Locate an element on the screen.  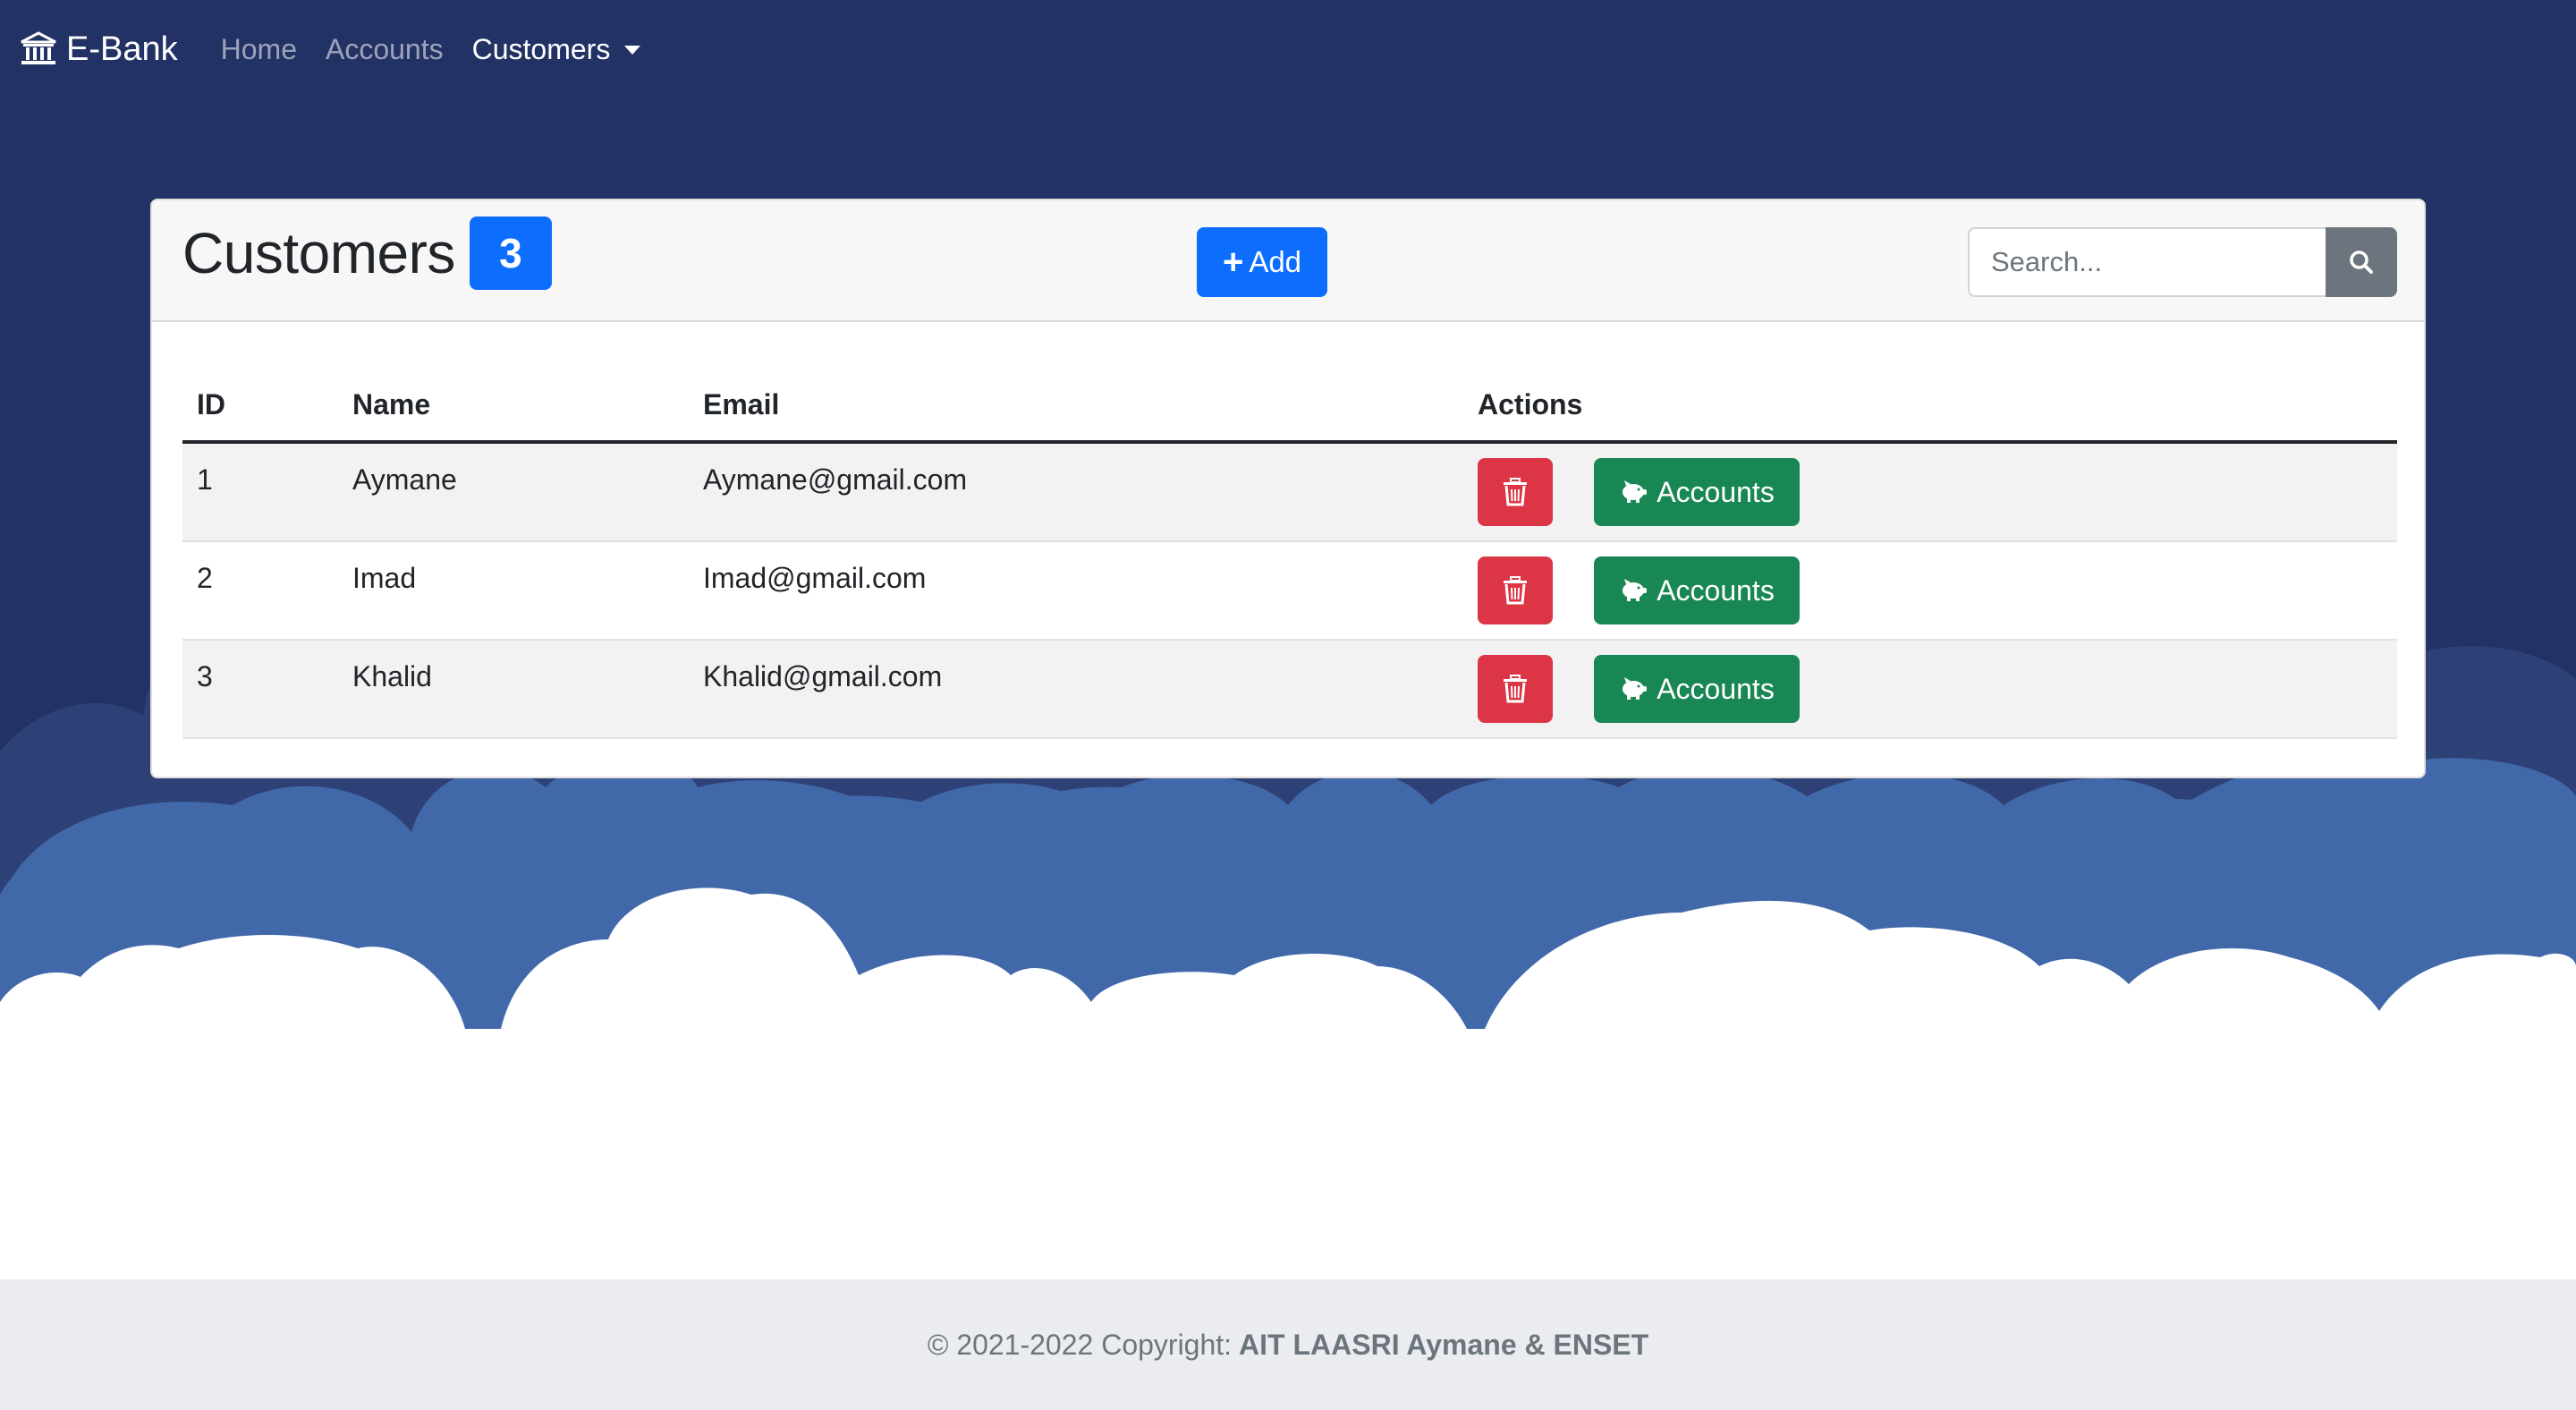
cell-email: Imad@gmail.com is located at coordinates (815, 578).